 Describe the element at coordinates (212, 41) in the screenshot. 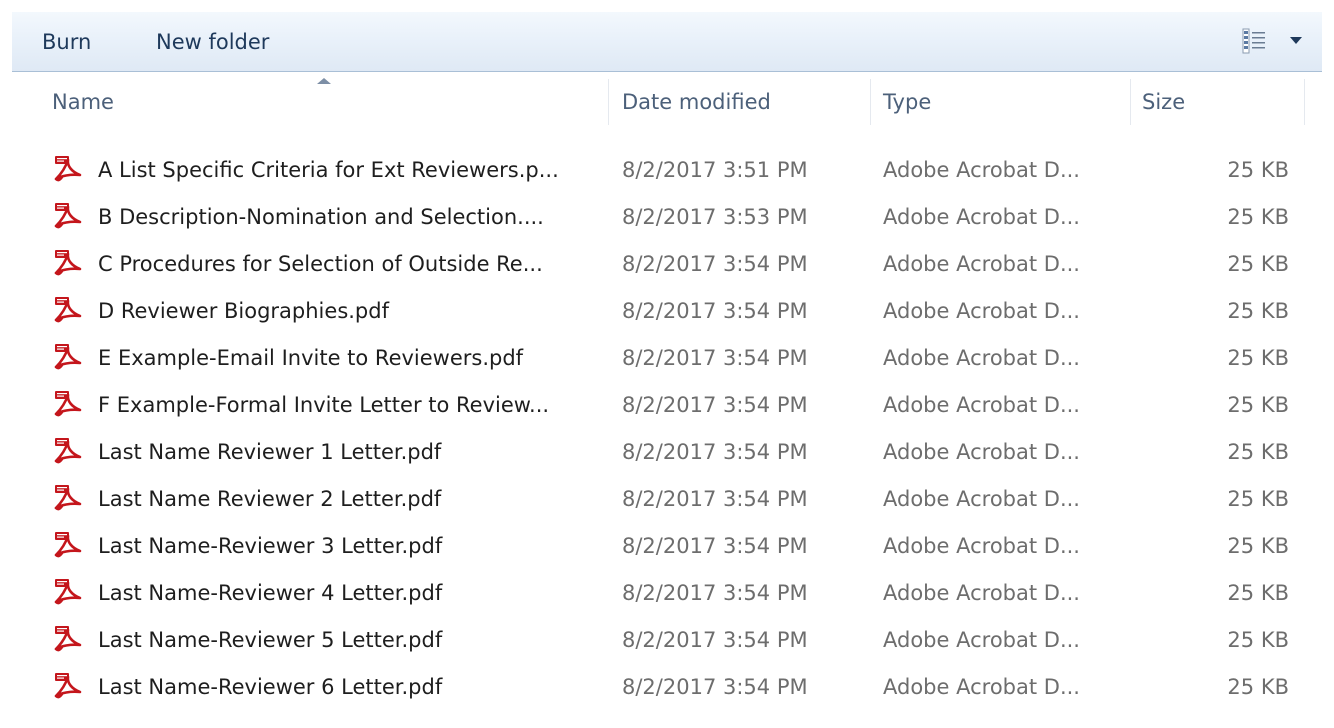

I see `new-folder-button: New folder` at that location.